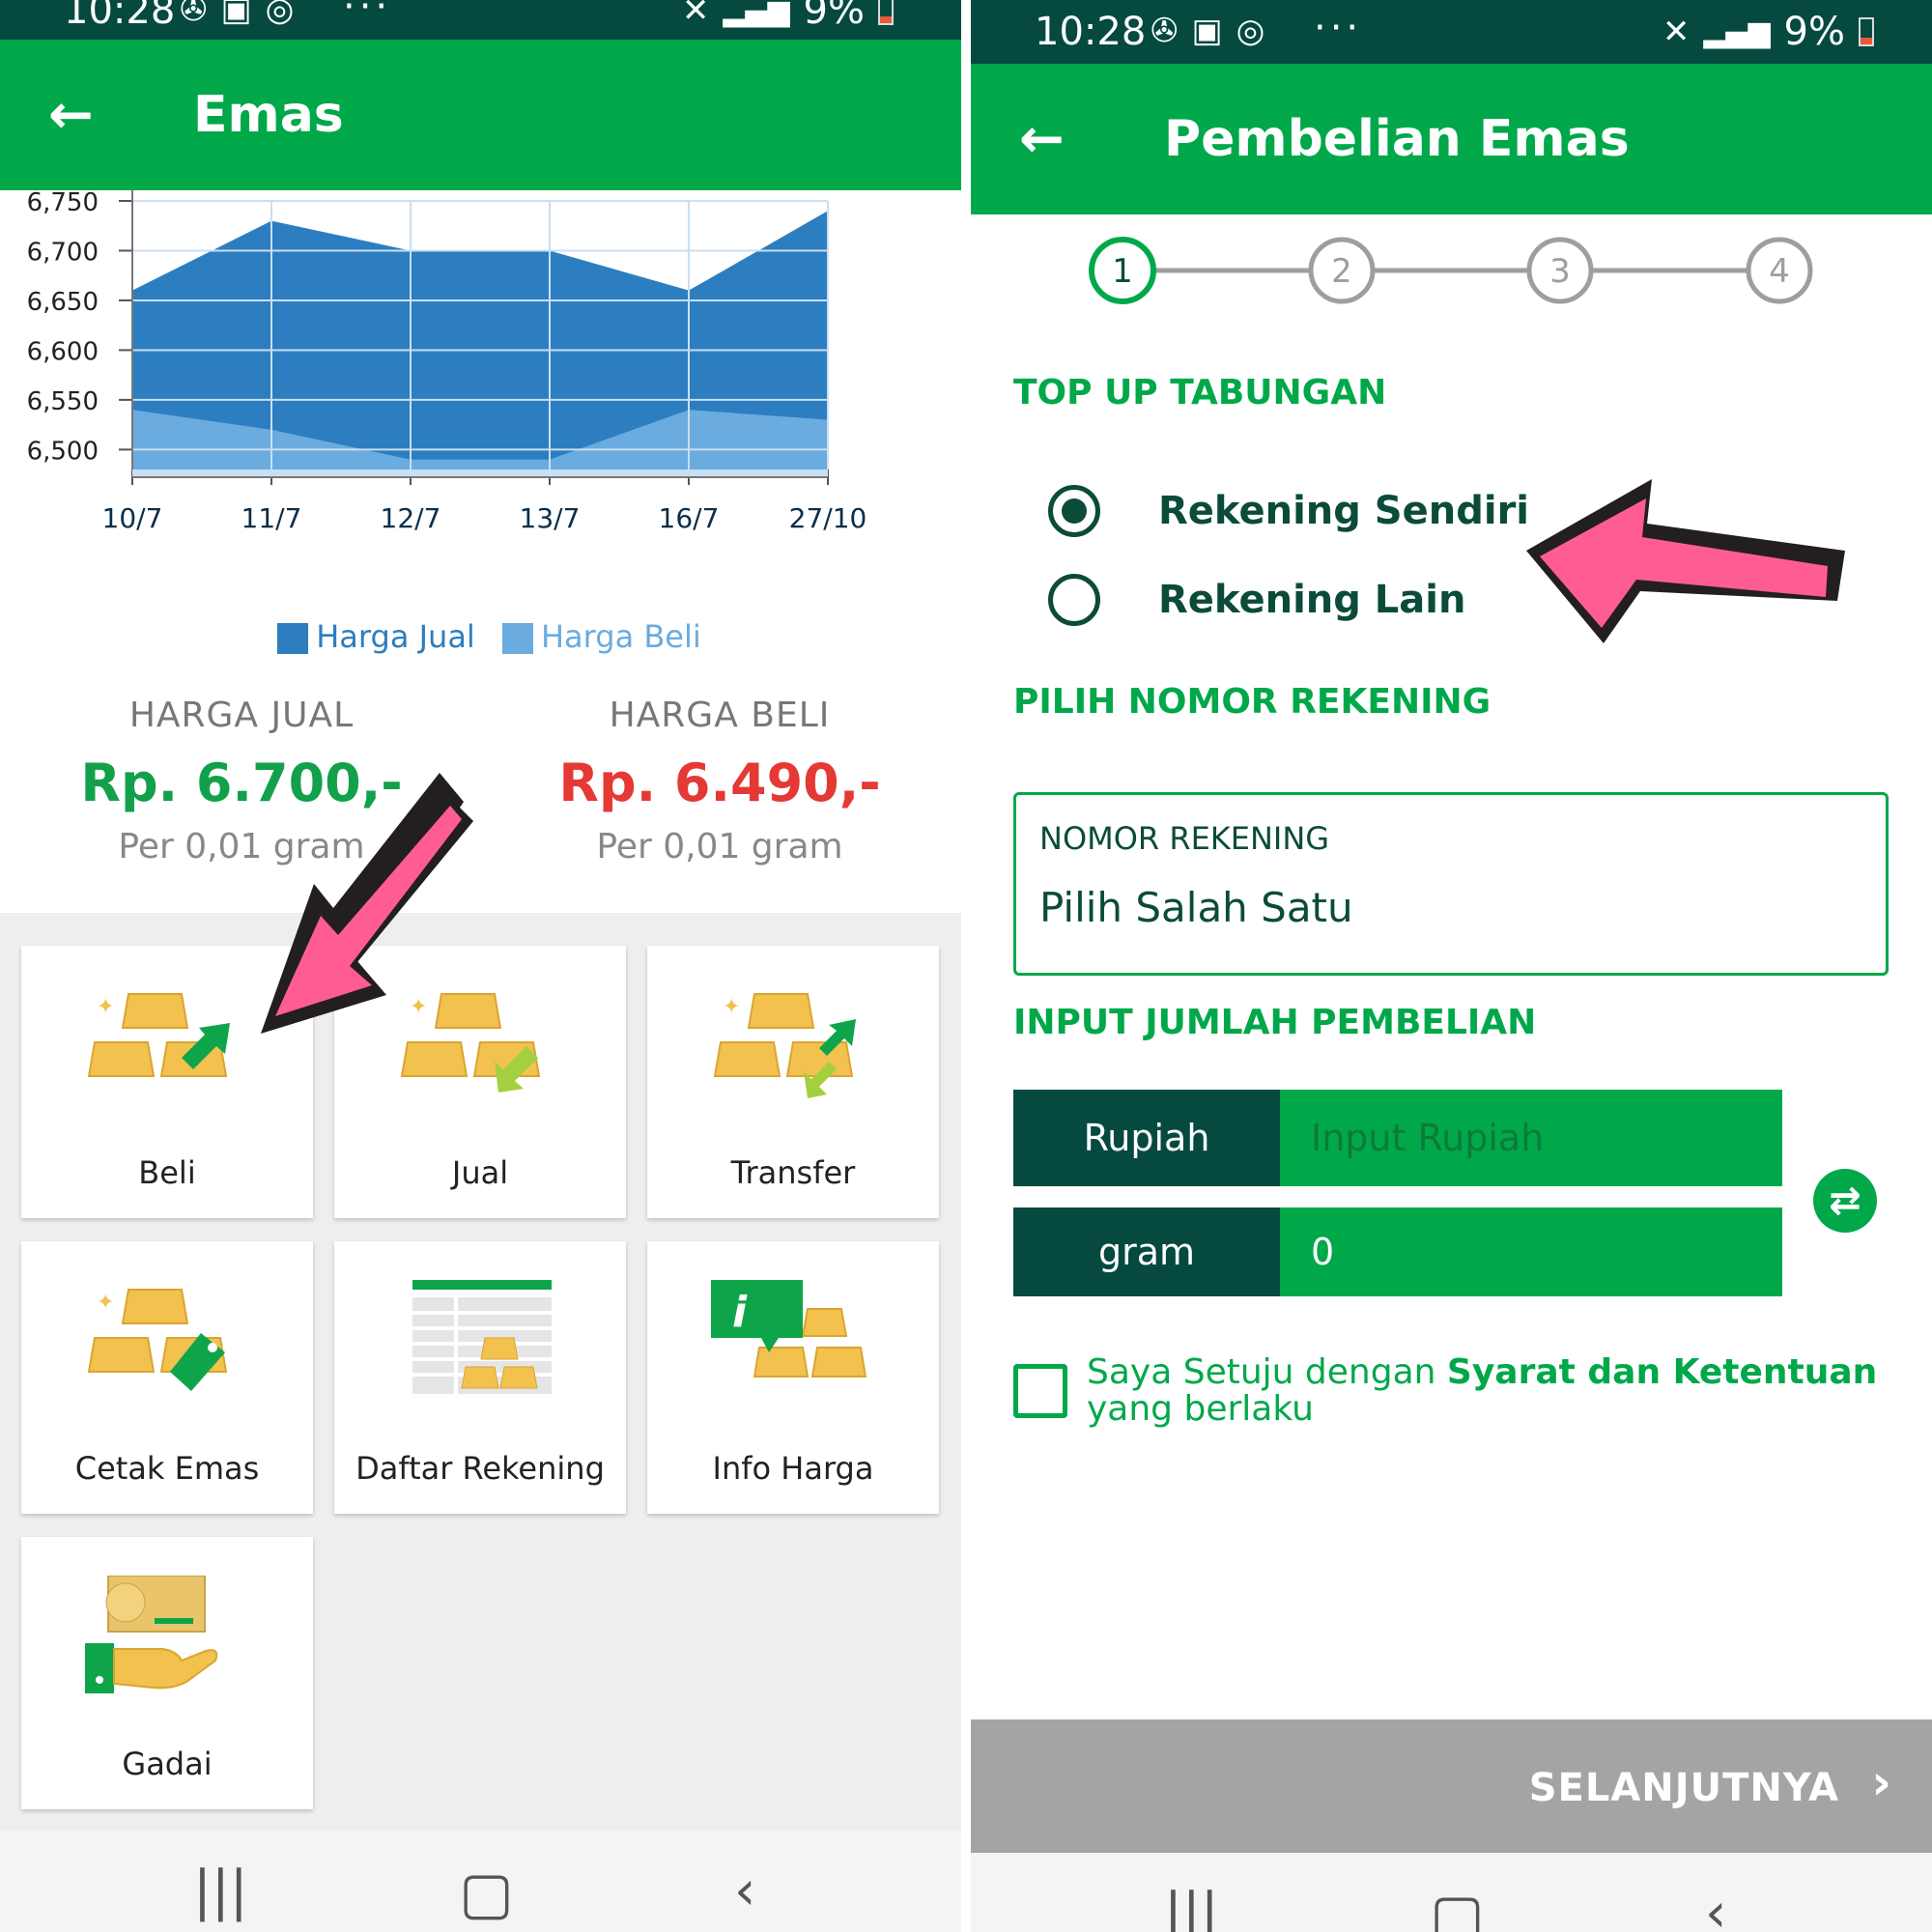 The height and width of the screenshot is (1932, 1932). I want to click on legend-swatch-beli, so click(517, 638).